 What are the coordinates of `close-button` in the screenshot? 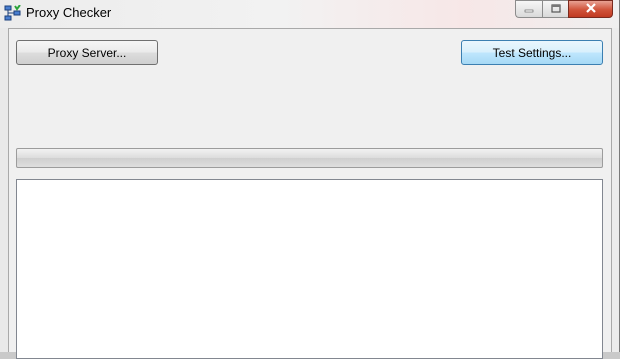 It's located at (590, 9).